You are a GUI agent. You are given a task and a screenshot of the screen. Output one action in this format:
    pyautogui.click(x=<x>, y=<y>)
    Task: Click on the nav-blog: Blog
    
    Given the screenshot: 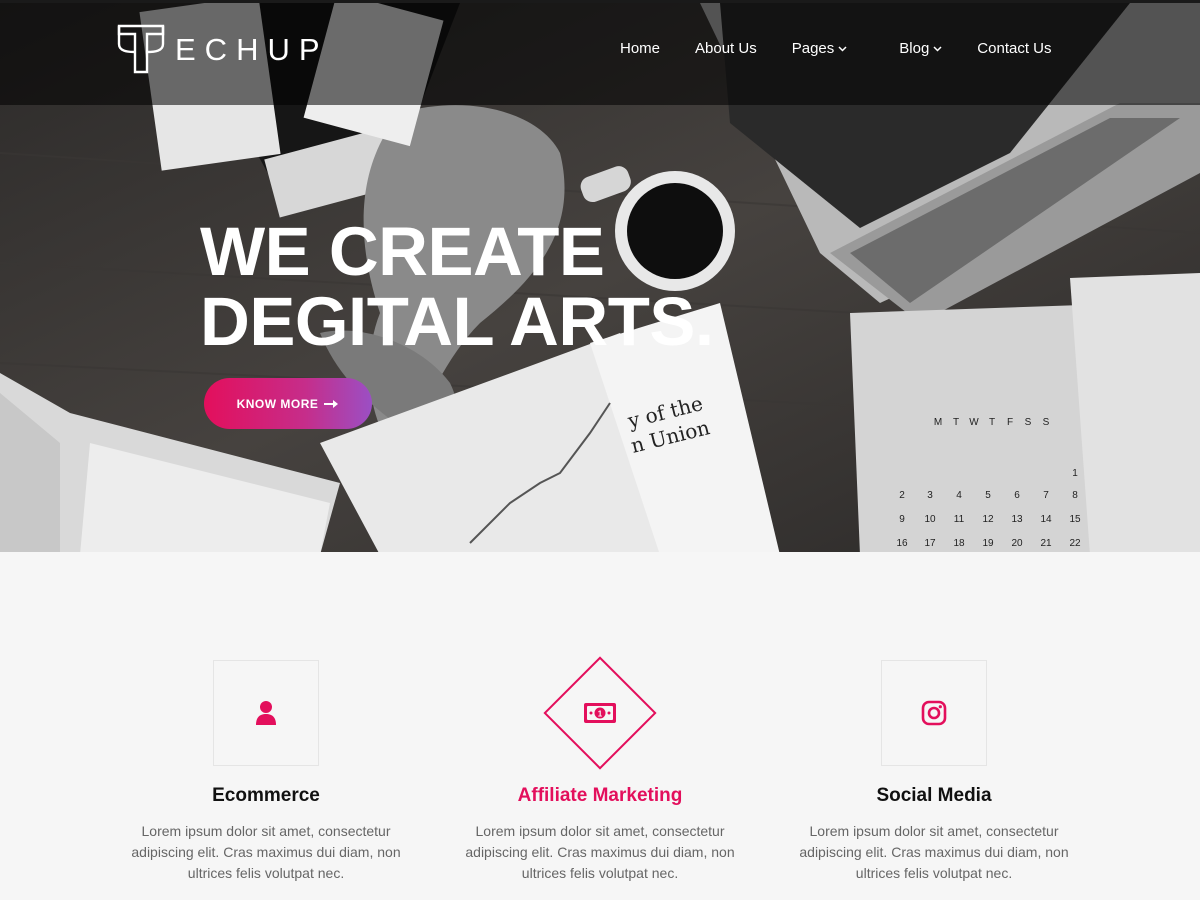 What is the action you would take?
    pyautogui.click(x=920, y=48)
    